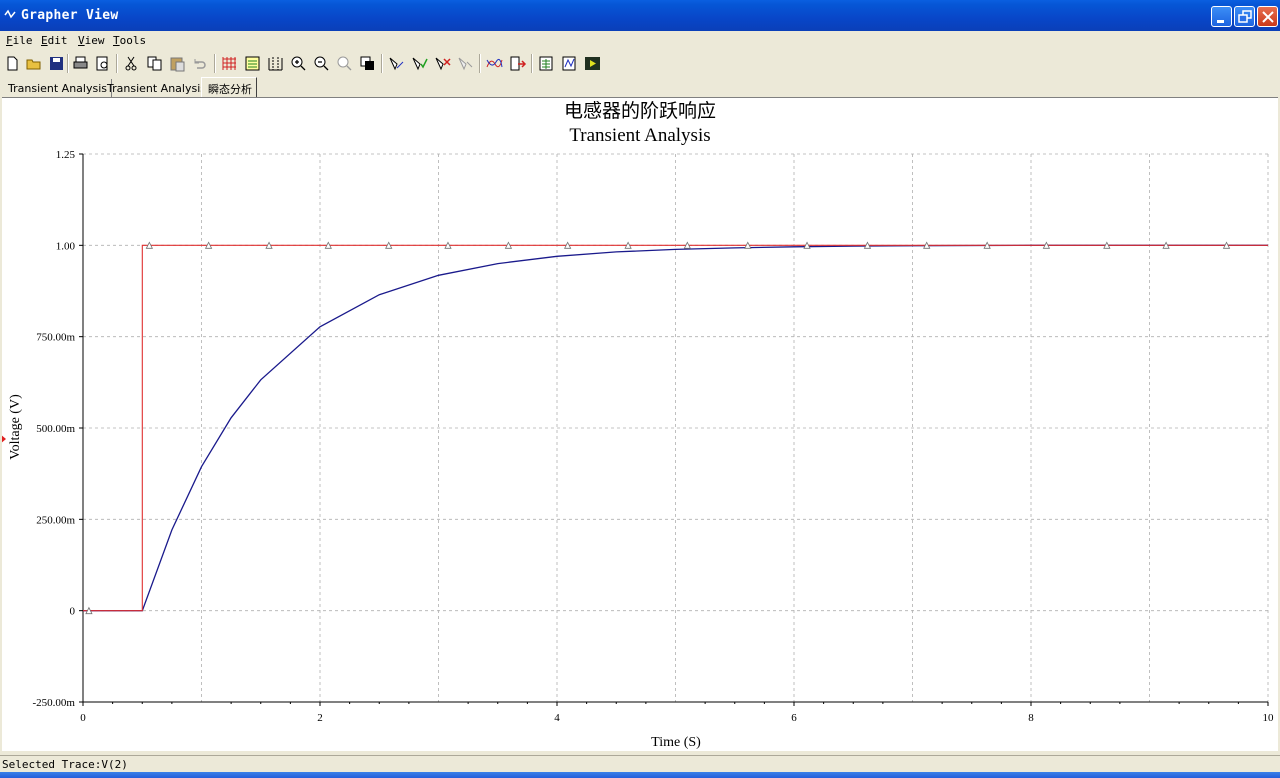 The image size is (1280, 778). What do you see at coordinates (15, 427) in the screenshot?
I see `y-axis-label: Voltage (V)` at bounding box center [15, 427].